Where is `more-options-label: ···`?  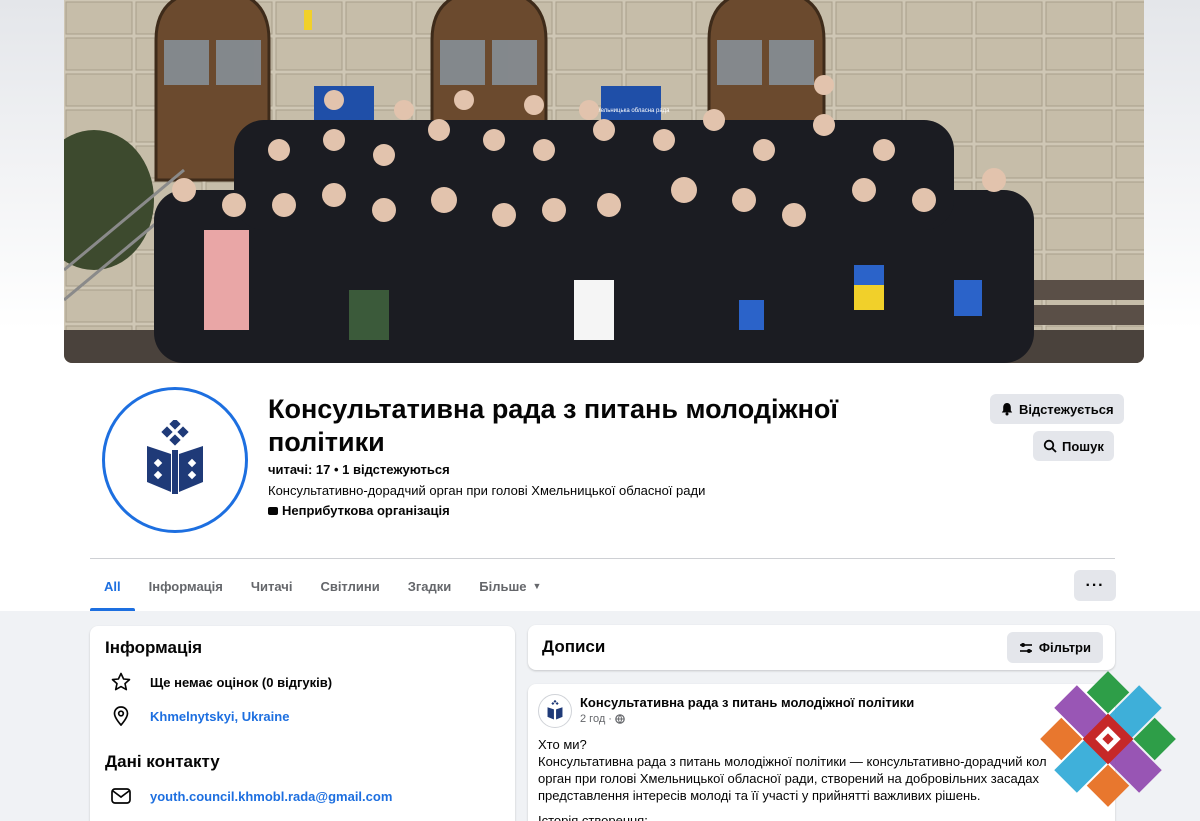 more-options-label: ··· is located at coordinates (1095, 585).